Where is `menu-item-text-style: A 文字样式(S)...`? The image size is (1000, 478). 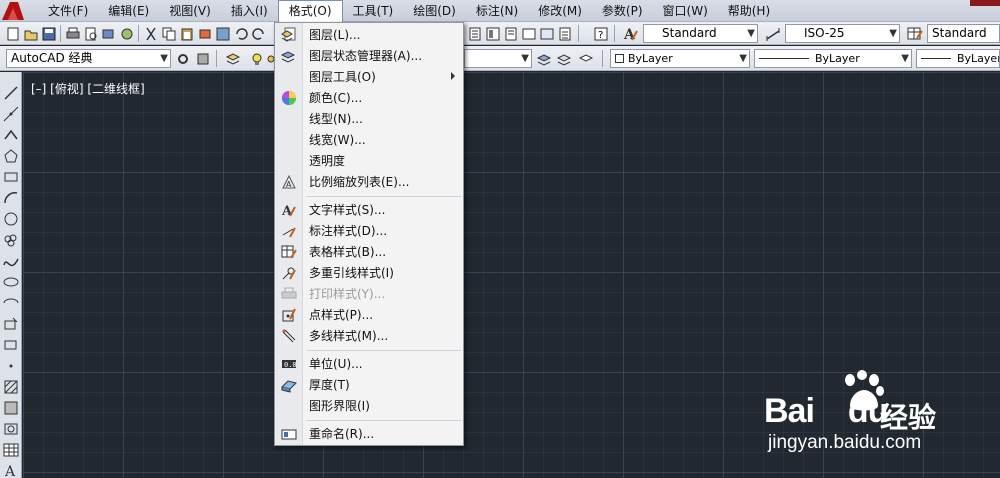
menu-item-text-style: A 文字样式(S)... is located at coordinates (369, 210).